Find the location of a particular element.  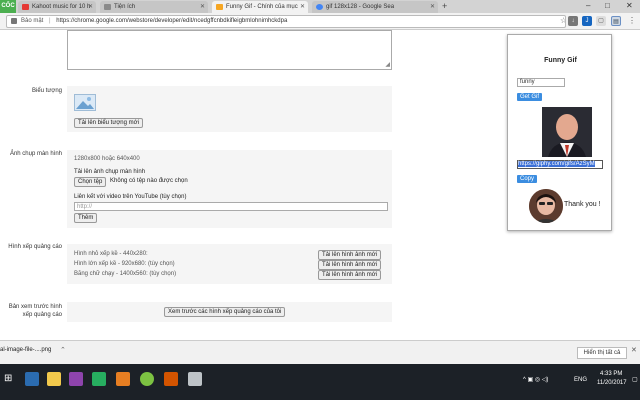

upload-large-tile-button: Tải lên hình ảnh mới is located at coordinates (349, 265).